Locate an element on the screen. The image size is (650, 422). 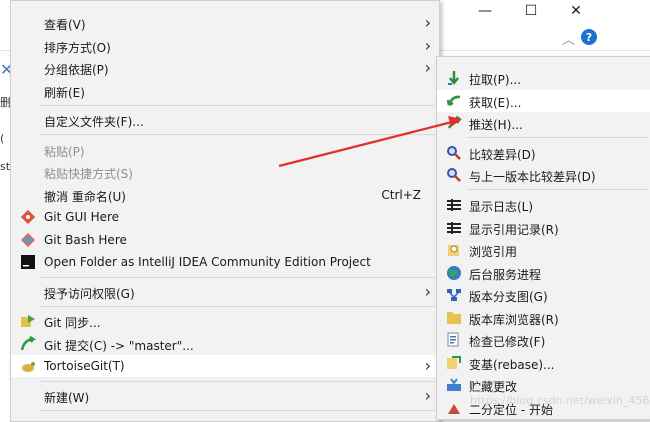
menu-item-label: 排序方式(O) is located at coordinates (77, 48).